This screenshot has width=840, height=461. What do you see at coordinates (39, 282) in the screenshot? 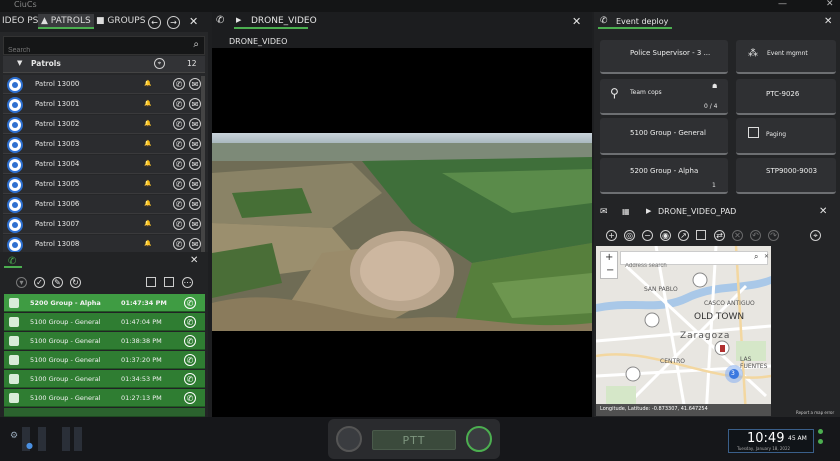
I see `check-icon: ✓` at bounding box center [39, 282].